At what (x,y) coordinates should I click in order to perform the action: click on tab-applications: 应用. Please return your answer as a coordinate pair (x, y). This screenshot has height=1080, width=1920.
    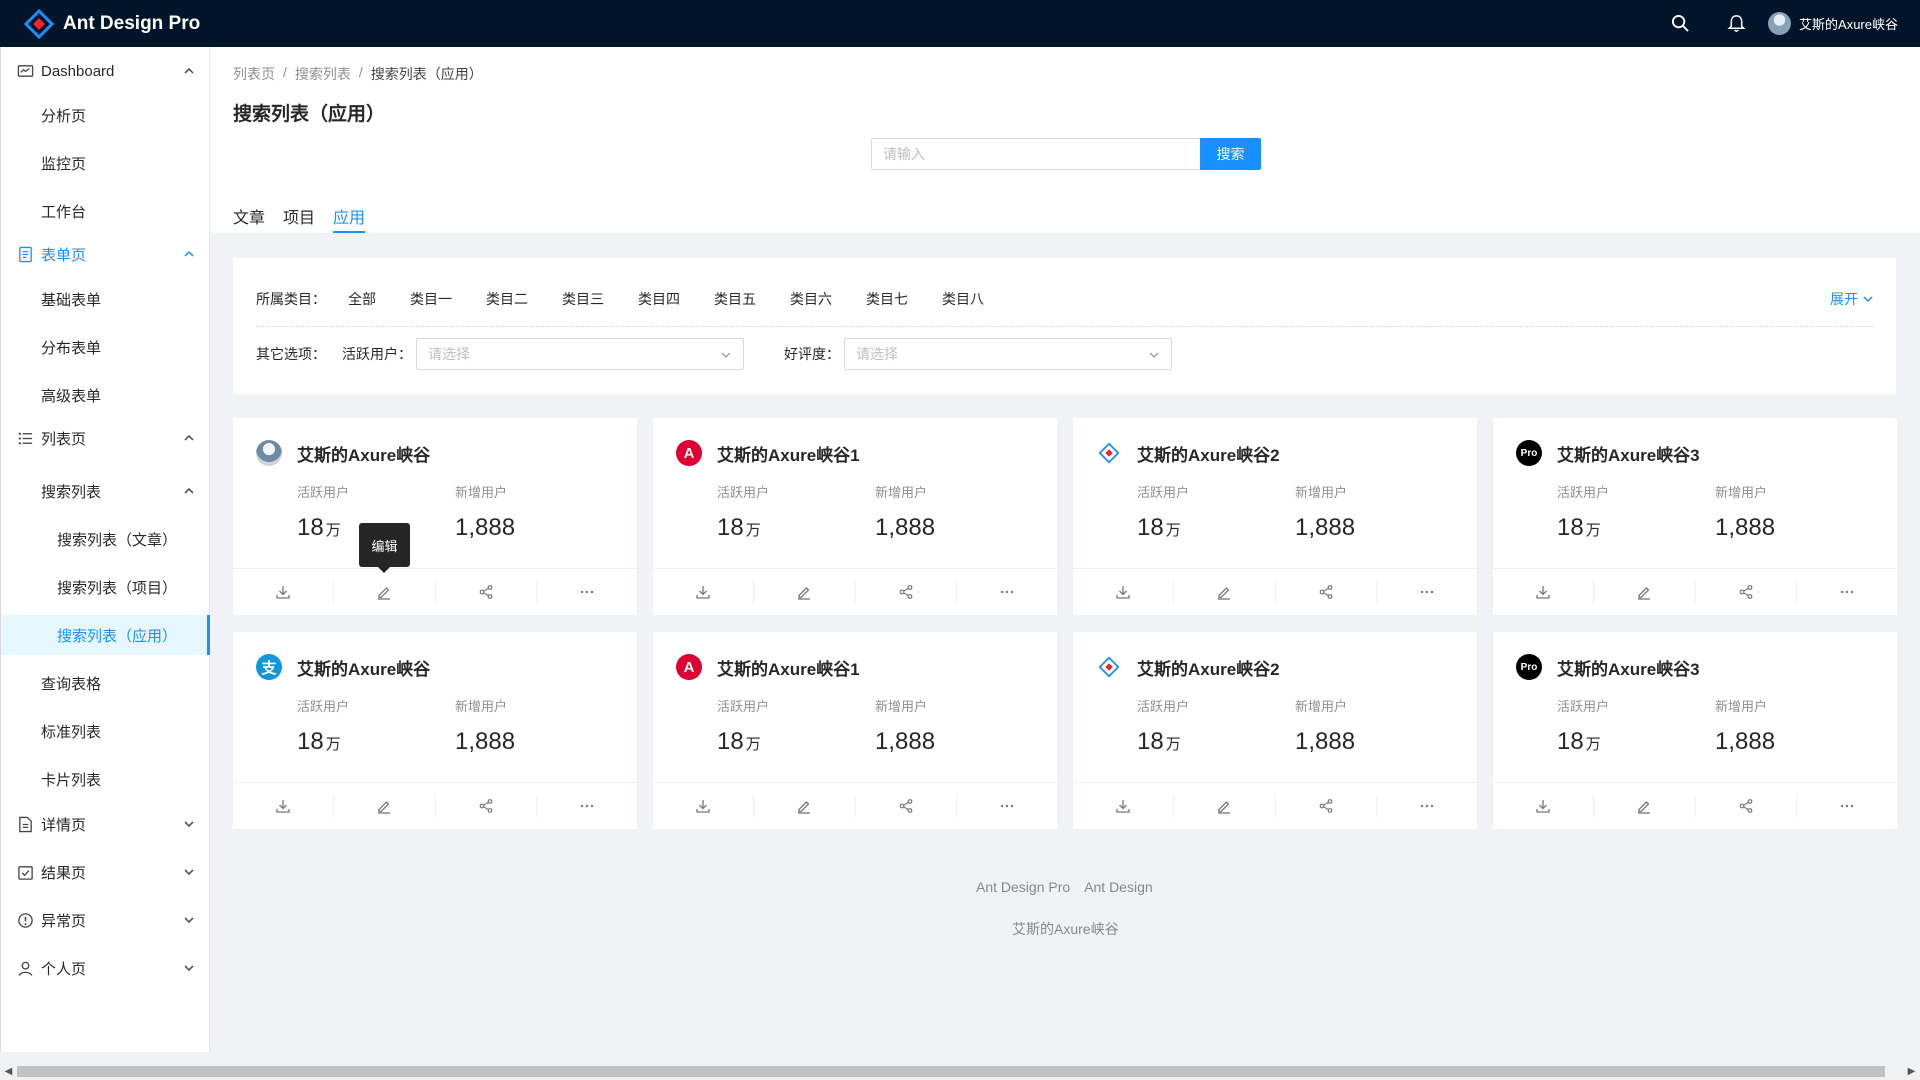
    Looking at the image, I should click on (349, 218).